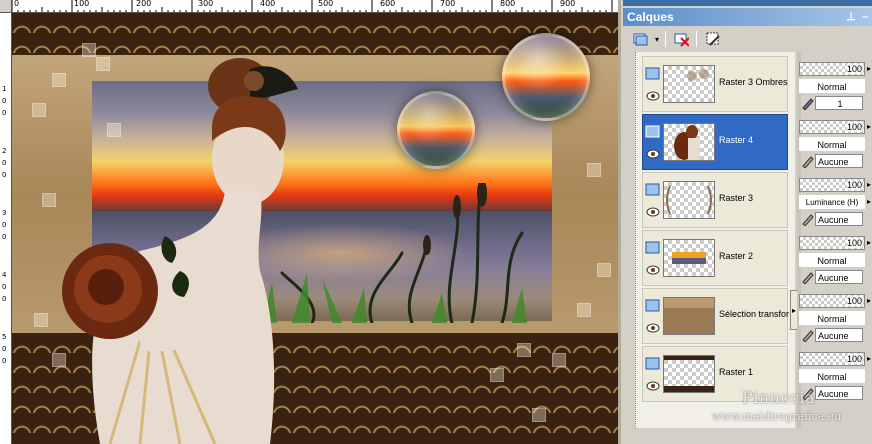 This screenshot has height=444, width=872. Describe the element at coordinates (715, 200) in the screenshot. I see `layer-row-raster-3: Raster 3` at that location.